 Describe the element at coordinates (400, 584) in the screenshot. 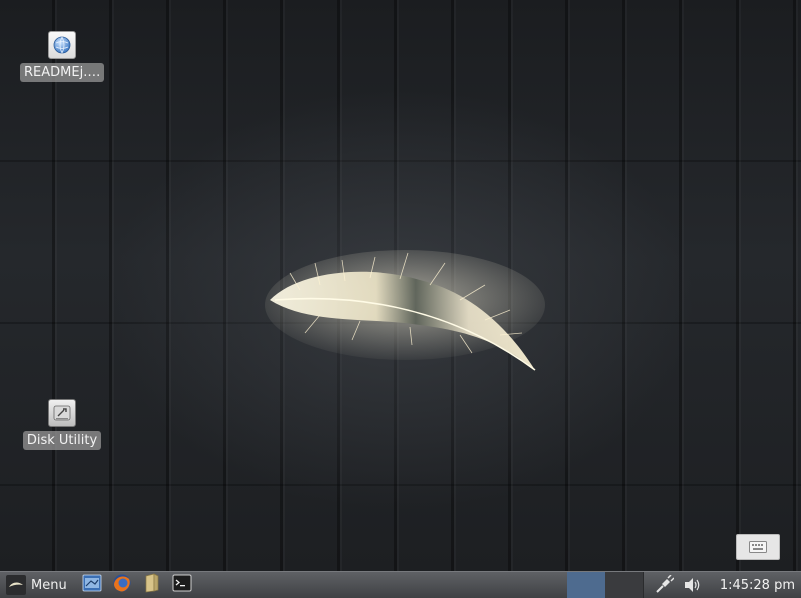

I see `taskbar: Menu 1:45:28 pm` at that location.